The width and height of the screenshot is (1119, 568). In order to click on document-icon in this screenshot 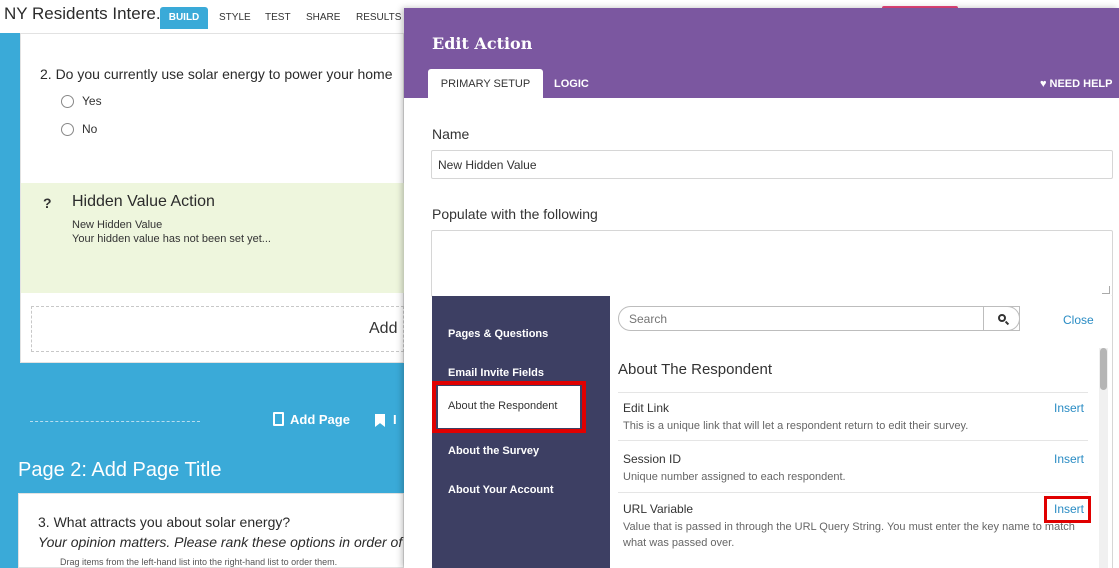, I will do `click(278, 419)`.